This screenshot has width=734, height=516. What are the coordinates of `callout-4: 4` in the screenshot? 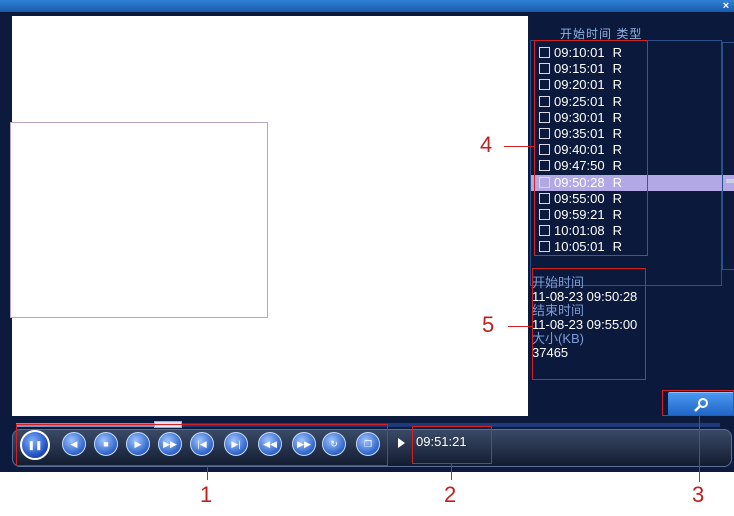 It's located at (486, 144).